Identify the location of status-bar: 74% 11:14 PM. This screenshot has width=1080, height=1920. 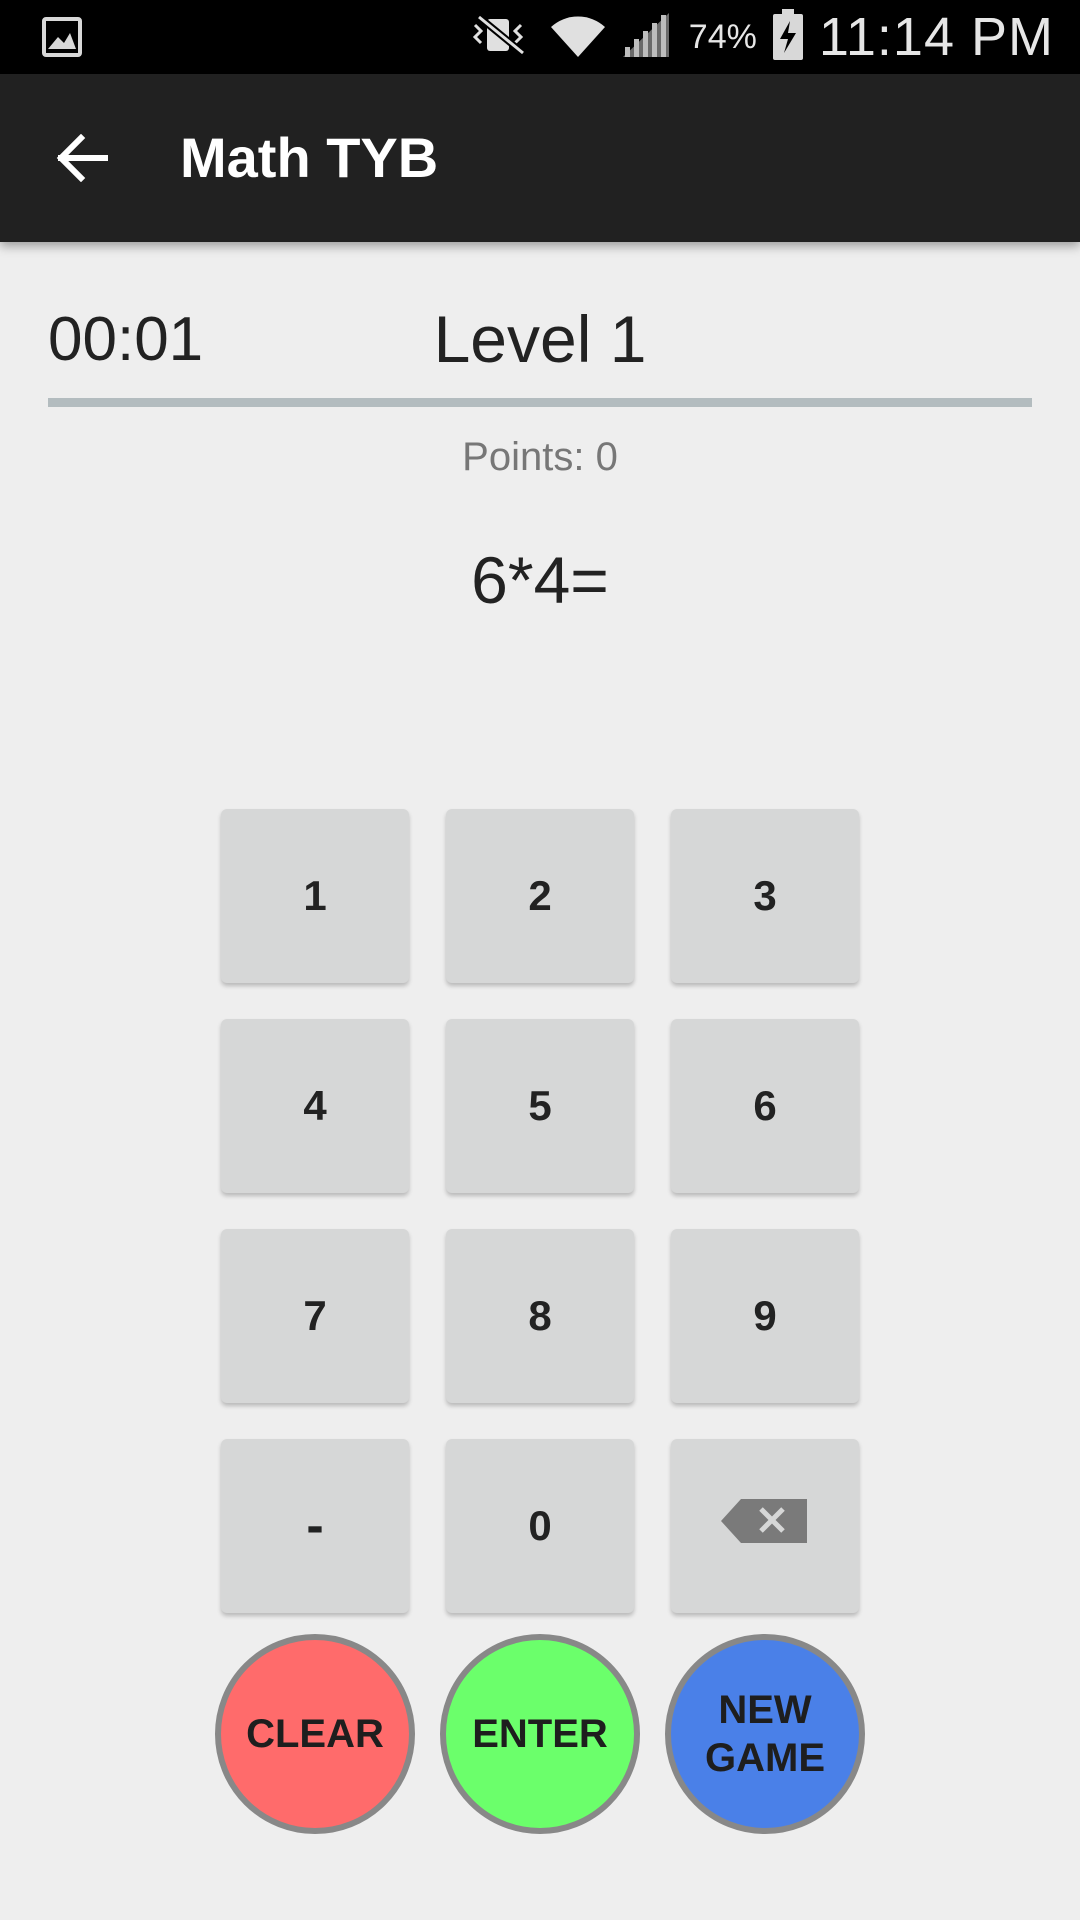
(540, 37).